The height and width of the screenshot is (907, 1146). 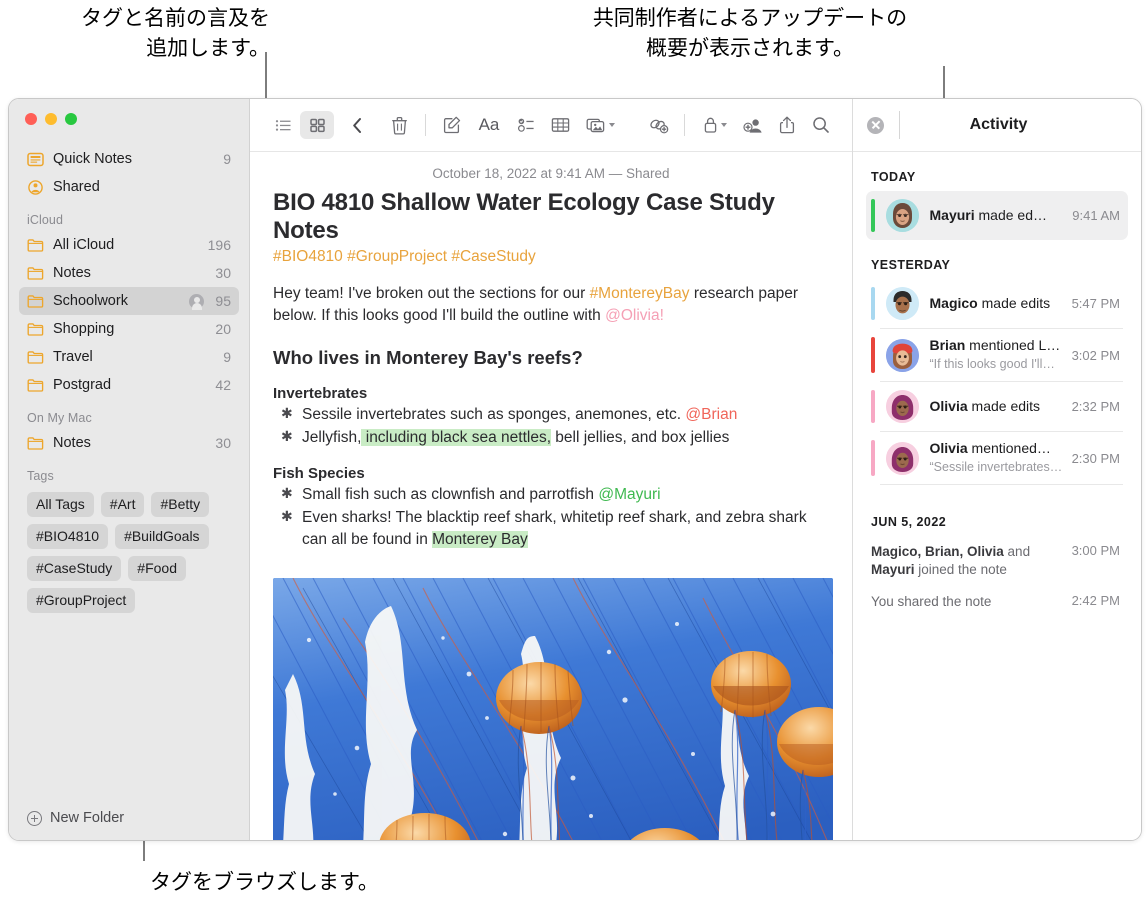 I want to click on plus-circle-icon, so click(x=34, y=818).